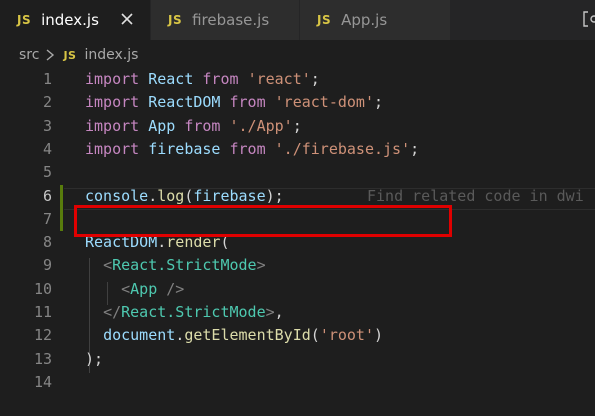 The height and width of the screenshot is (416, 595). Describe the element at coordinates (342, 148) in the screenshot. I see `code-token: './firebase.js'` at that location.